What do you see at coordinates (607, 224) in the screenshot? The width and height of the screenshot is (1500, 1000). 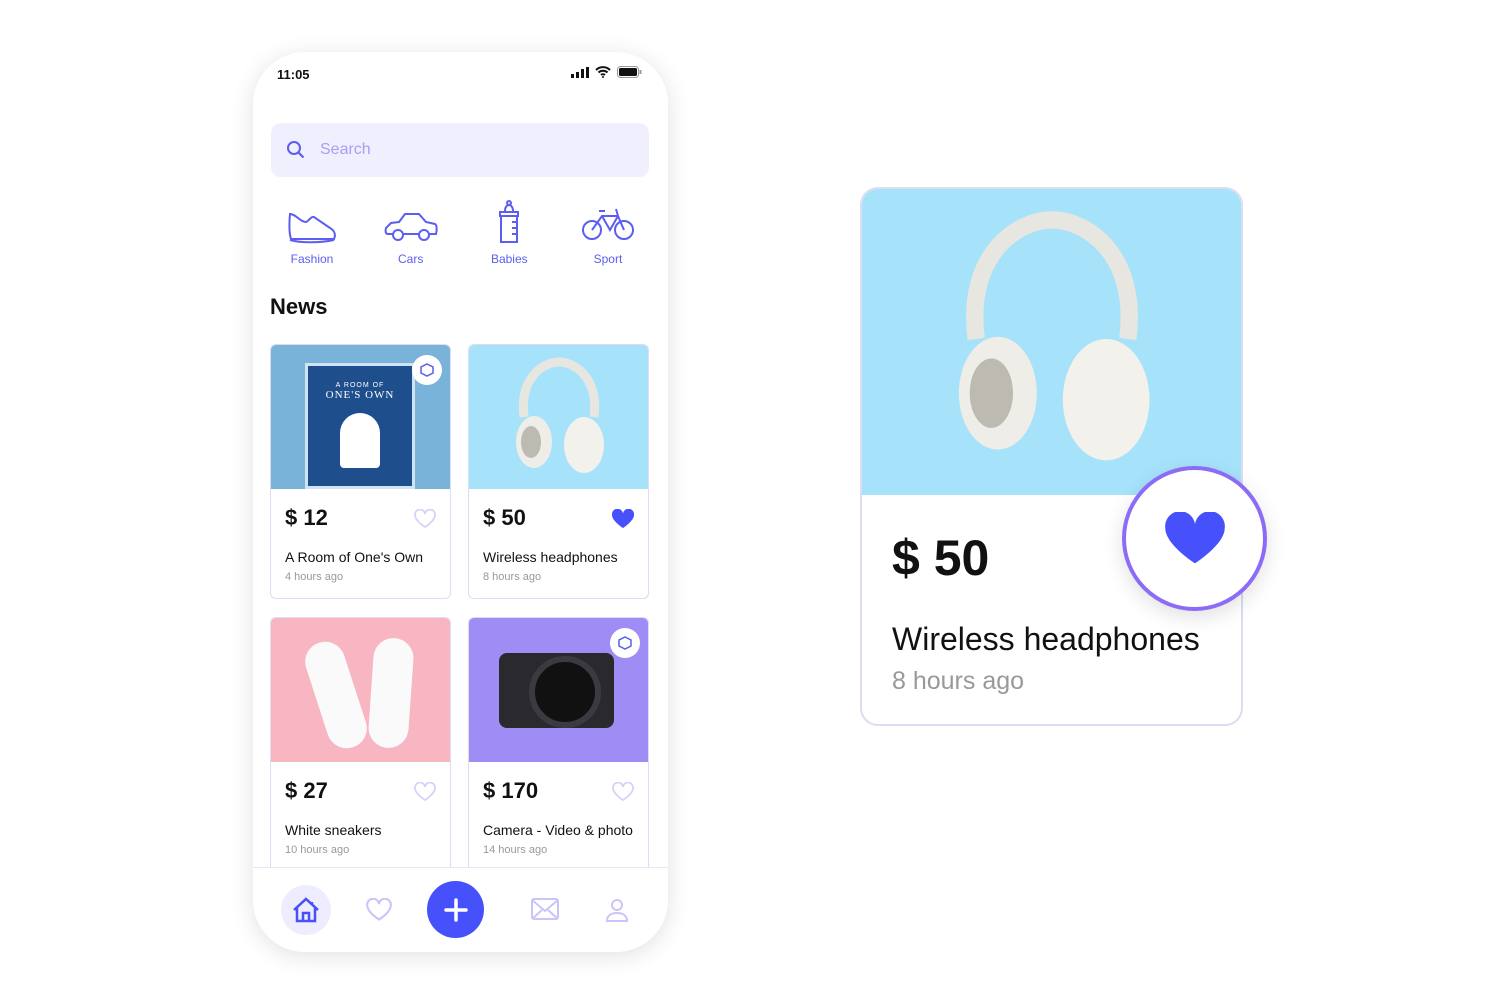 I see `bicycle-icon` at bounding box center [607, 224].